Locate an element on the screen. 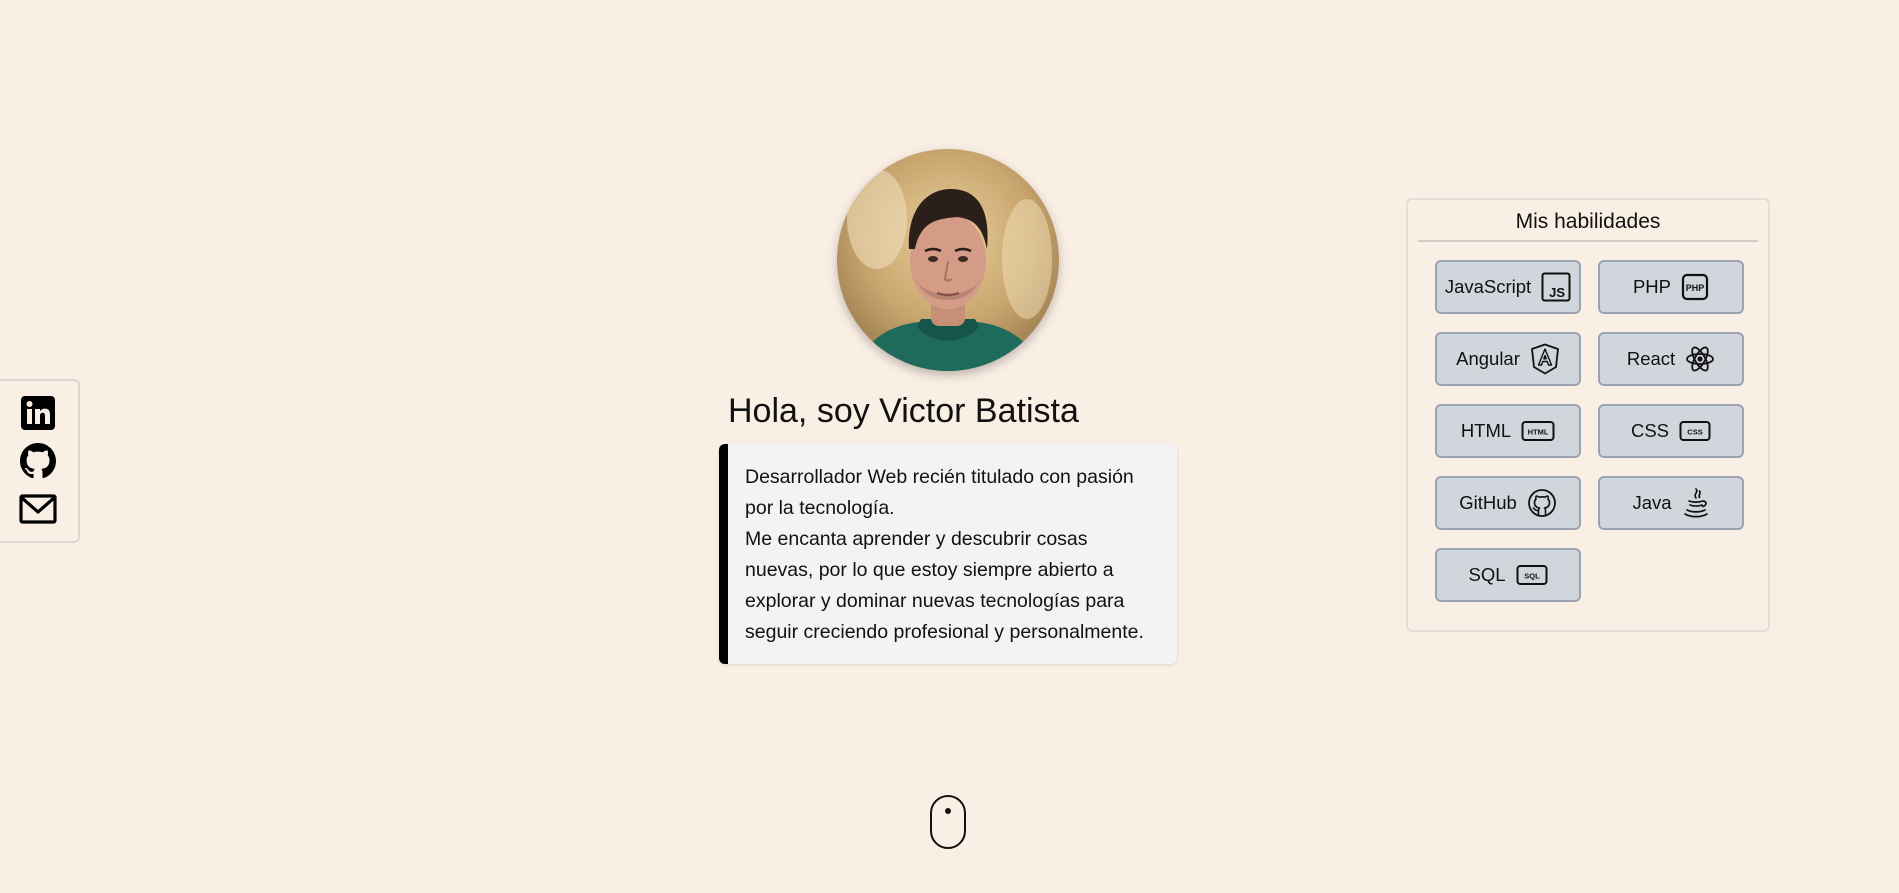 This screenshot has width=1899, height=893. java-icon is located at coordinates (1696, 503).